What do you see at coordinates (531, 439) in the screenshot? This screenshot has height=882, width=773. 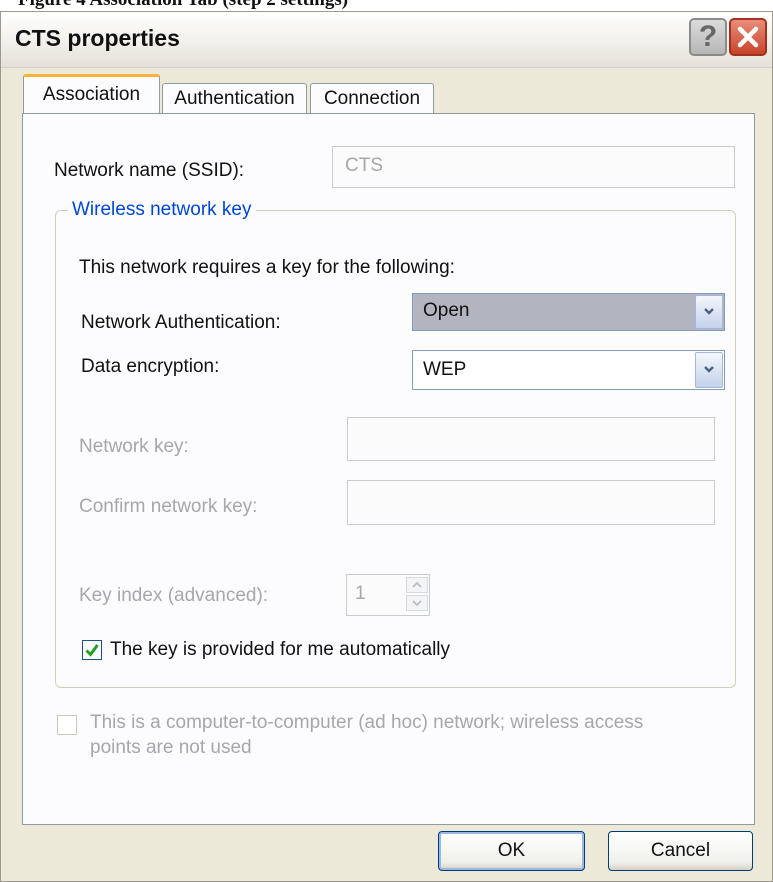 I see `network-key-field` at bounding box center [531, 439].